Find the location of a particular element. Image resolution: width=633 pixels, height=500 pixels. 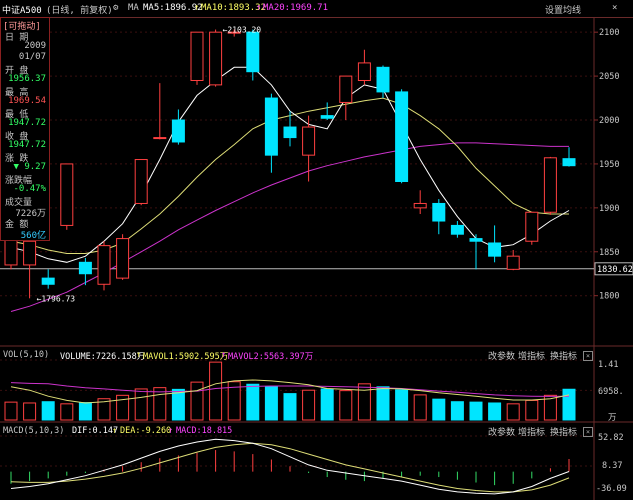

price-tick-label: 2100 is located at coordinates (609, 33).